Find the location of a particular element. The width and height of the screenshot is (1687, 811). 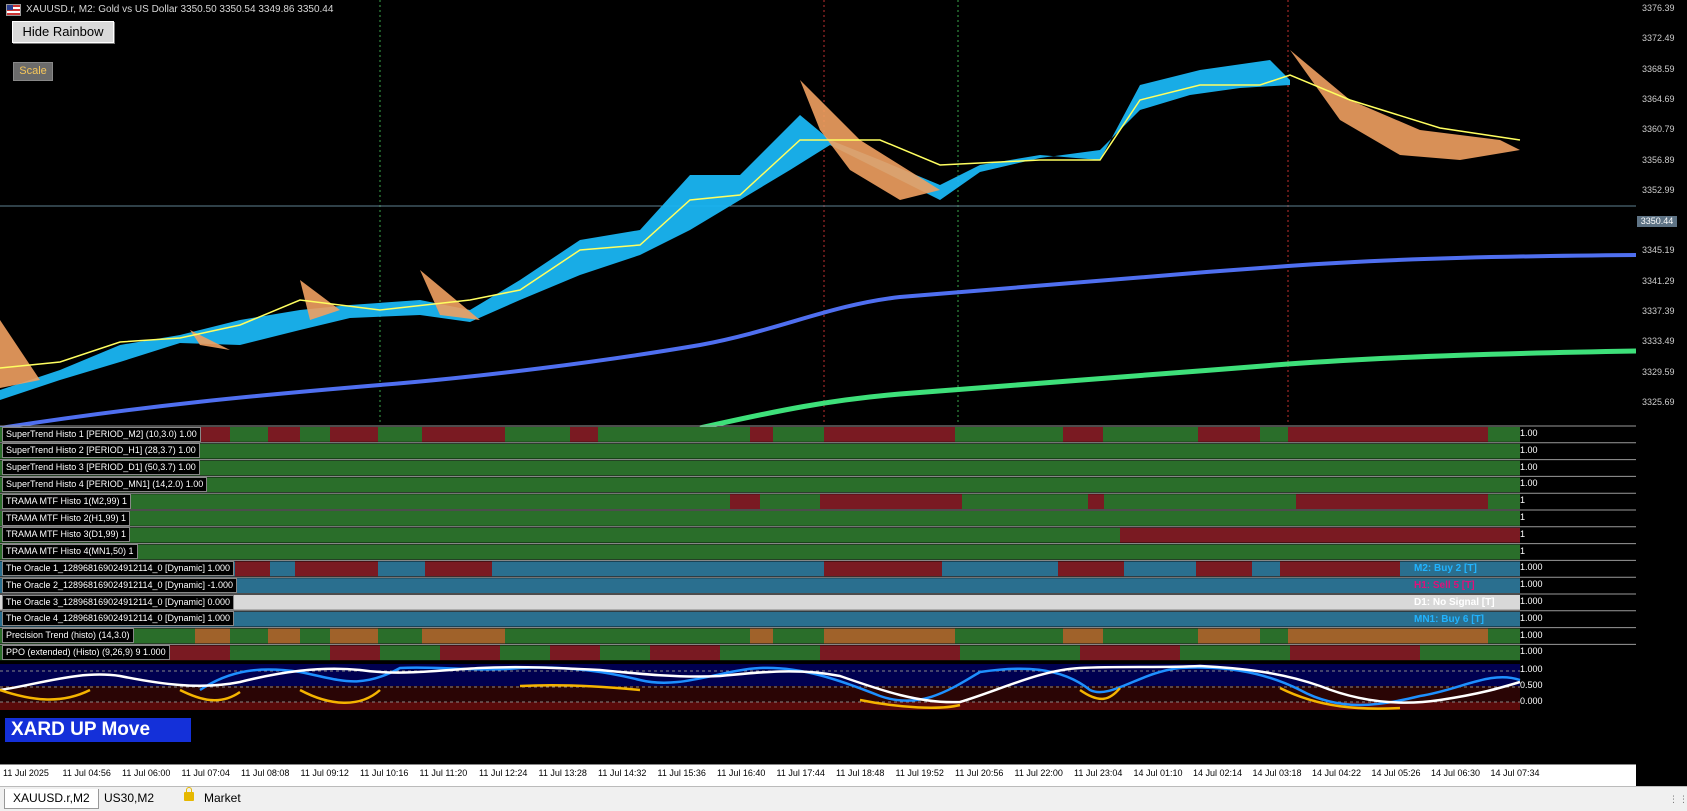

time-axis-label: 14 Jul 07:34 is located at coordinates (1515, 773).